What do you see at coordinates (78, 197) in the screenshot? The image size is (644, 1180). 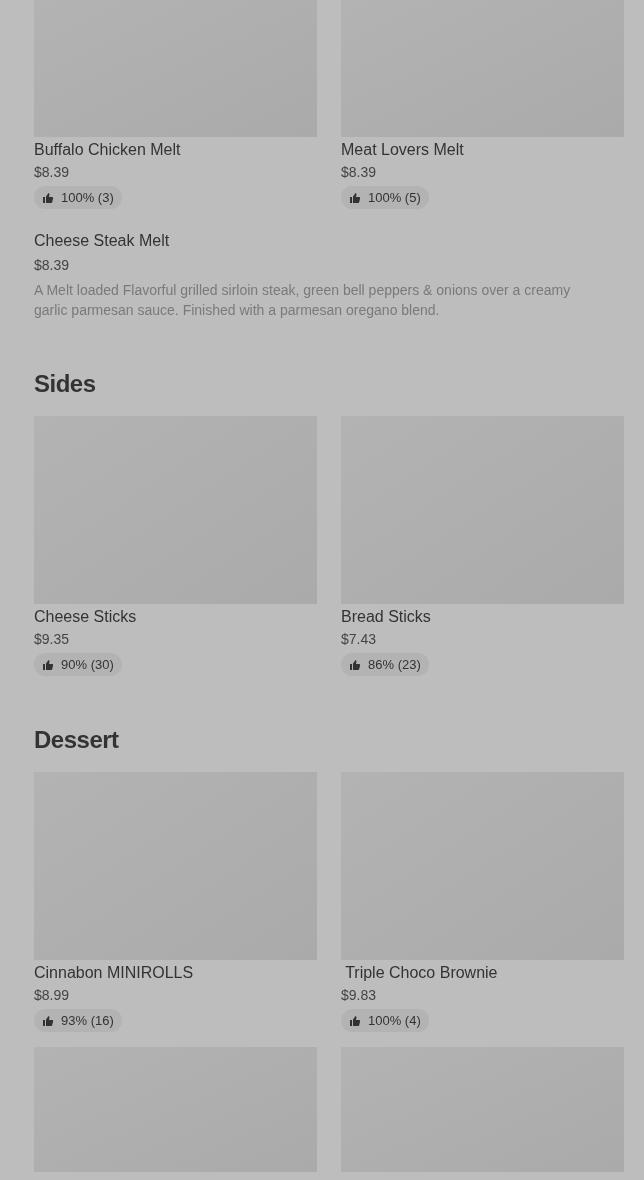 I see `rating-badge: 100% (3)` at bounding box center [78, 197].